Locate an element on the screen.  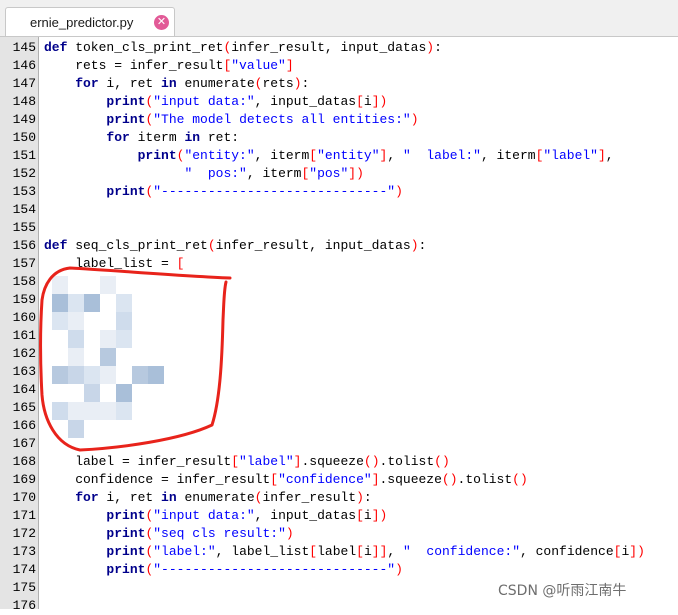
line-number: 152 is located at coordinates (24, 173).